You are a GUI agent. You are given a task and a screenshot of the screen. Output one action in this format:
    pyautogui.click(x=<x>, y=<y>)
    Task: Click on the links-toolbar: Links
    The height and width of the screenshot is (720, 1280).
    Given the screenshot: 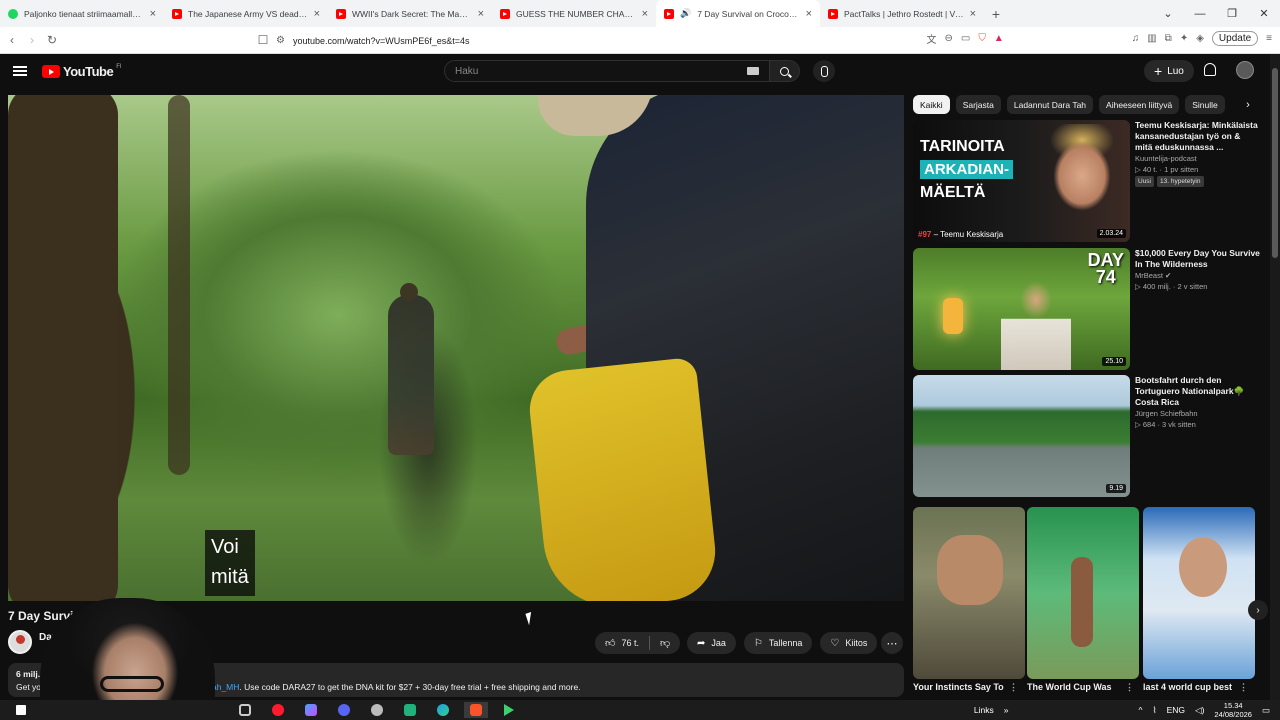 What is the action you would take?
    pyautogui.click(x=984, y=710)
    